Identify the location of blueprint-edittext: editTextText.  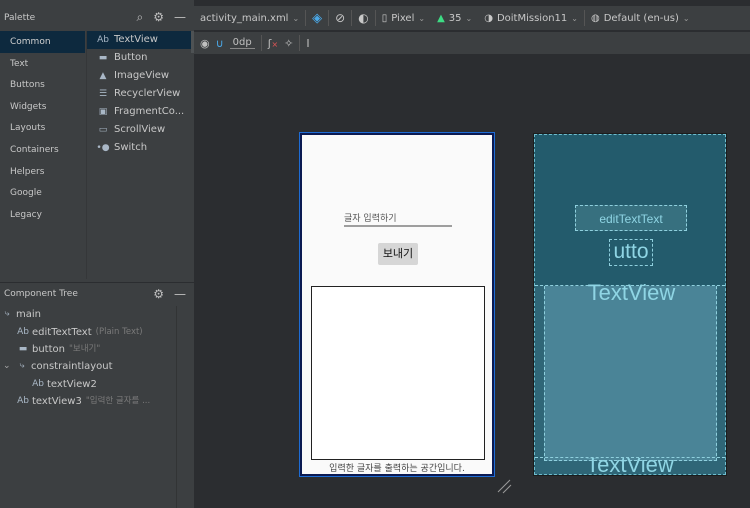
(631, 218).